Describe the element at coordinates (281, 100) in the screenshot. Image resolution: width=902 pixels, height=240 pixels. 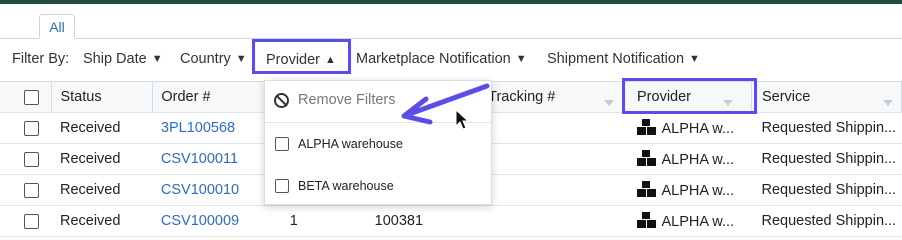
I see `ban-icon` at that location.